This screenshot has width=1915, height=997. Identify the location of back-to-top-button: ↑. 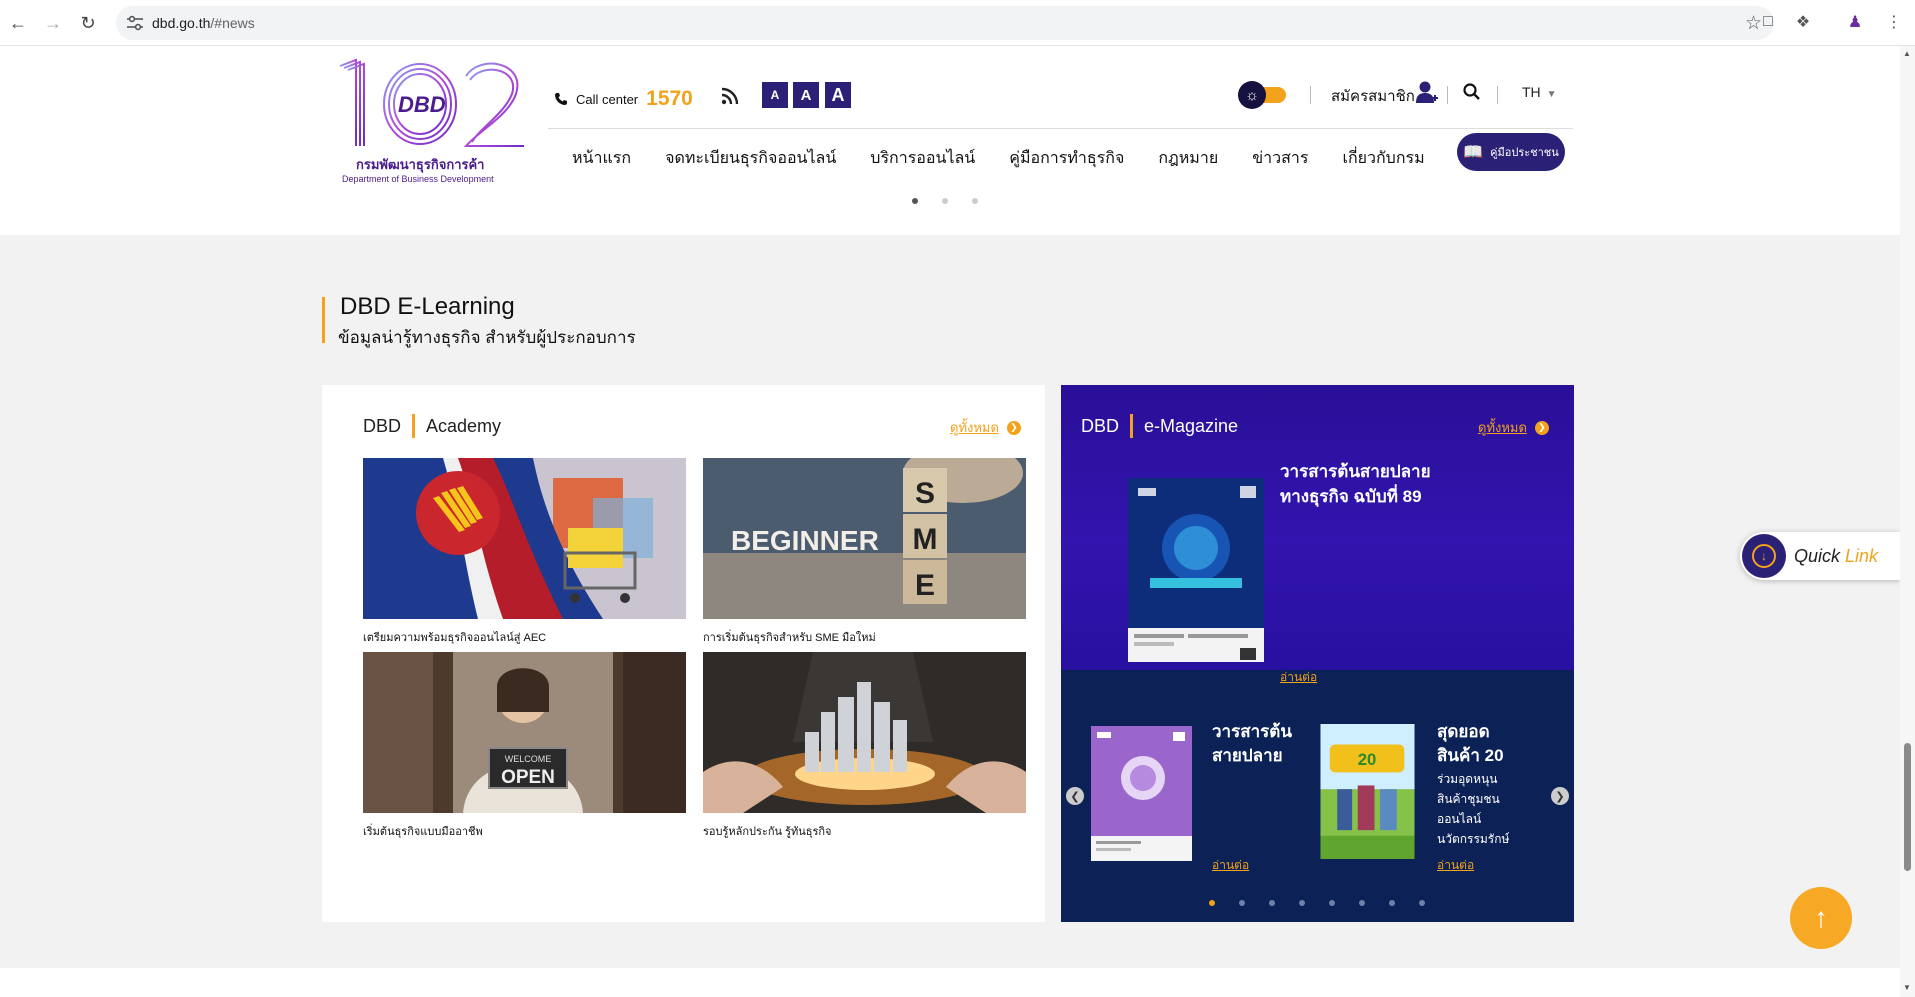
(1821, 918).